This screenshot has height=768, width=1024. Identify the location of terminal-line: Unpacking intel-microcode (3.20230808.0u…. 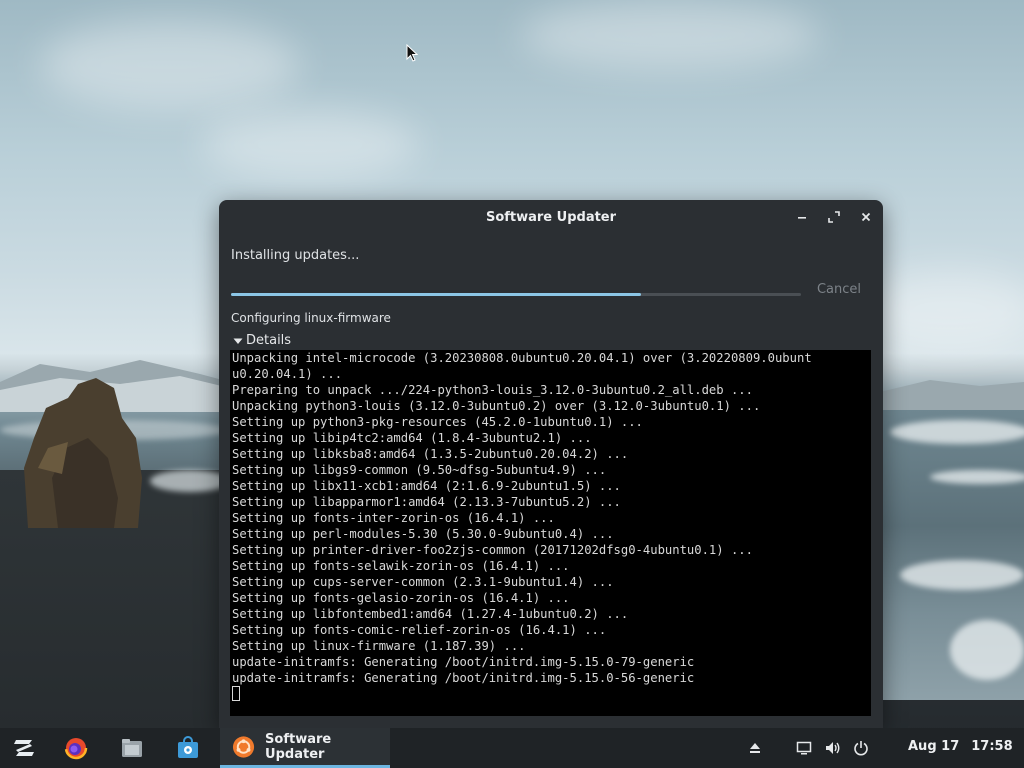
(522, 358).